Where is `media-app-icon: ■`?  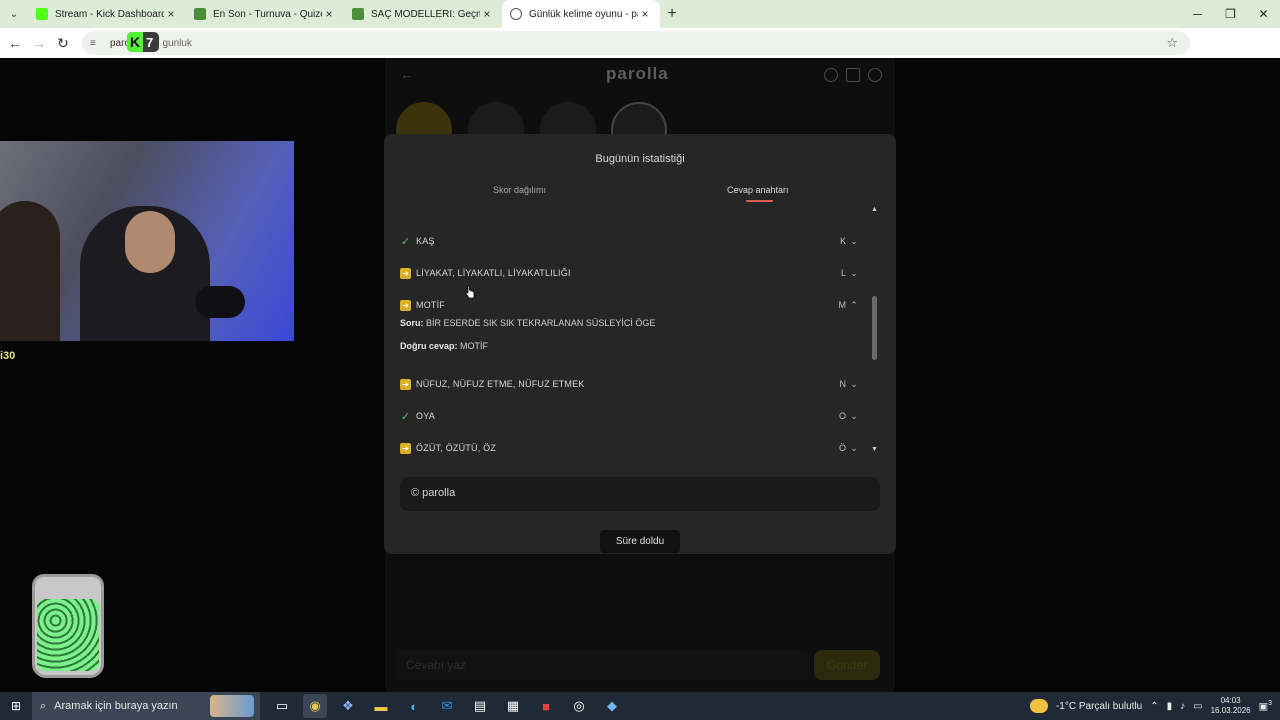 media-app-icon: ■ is located at coordinates (546, 706).